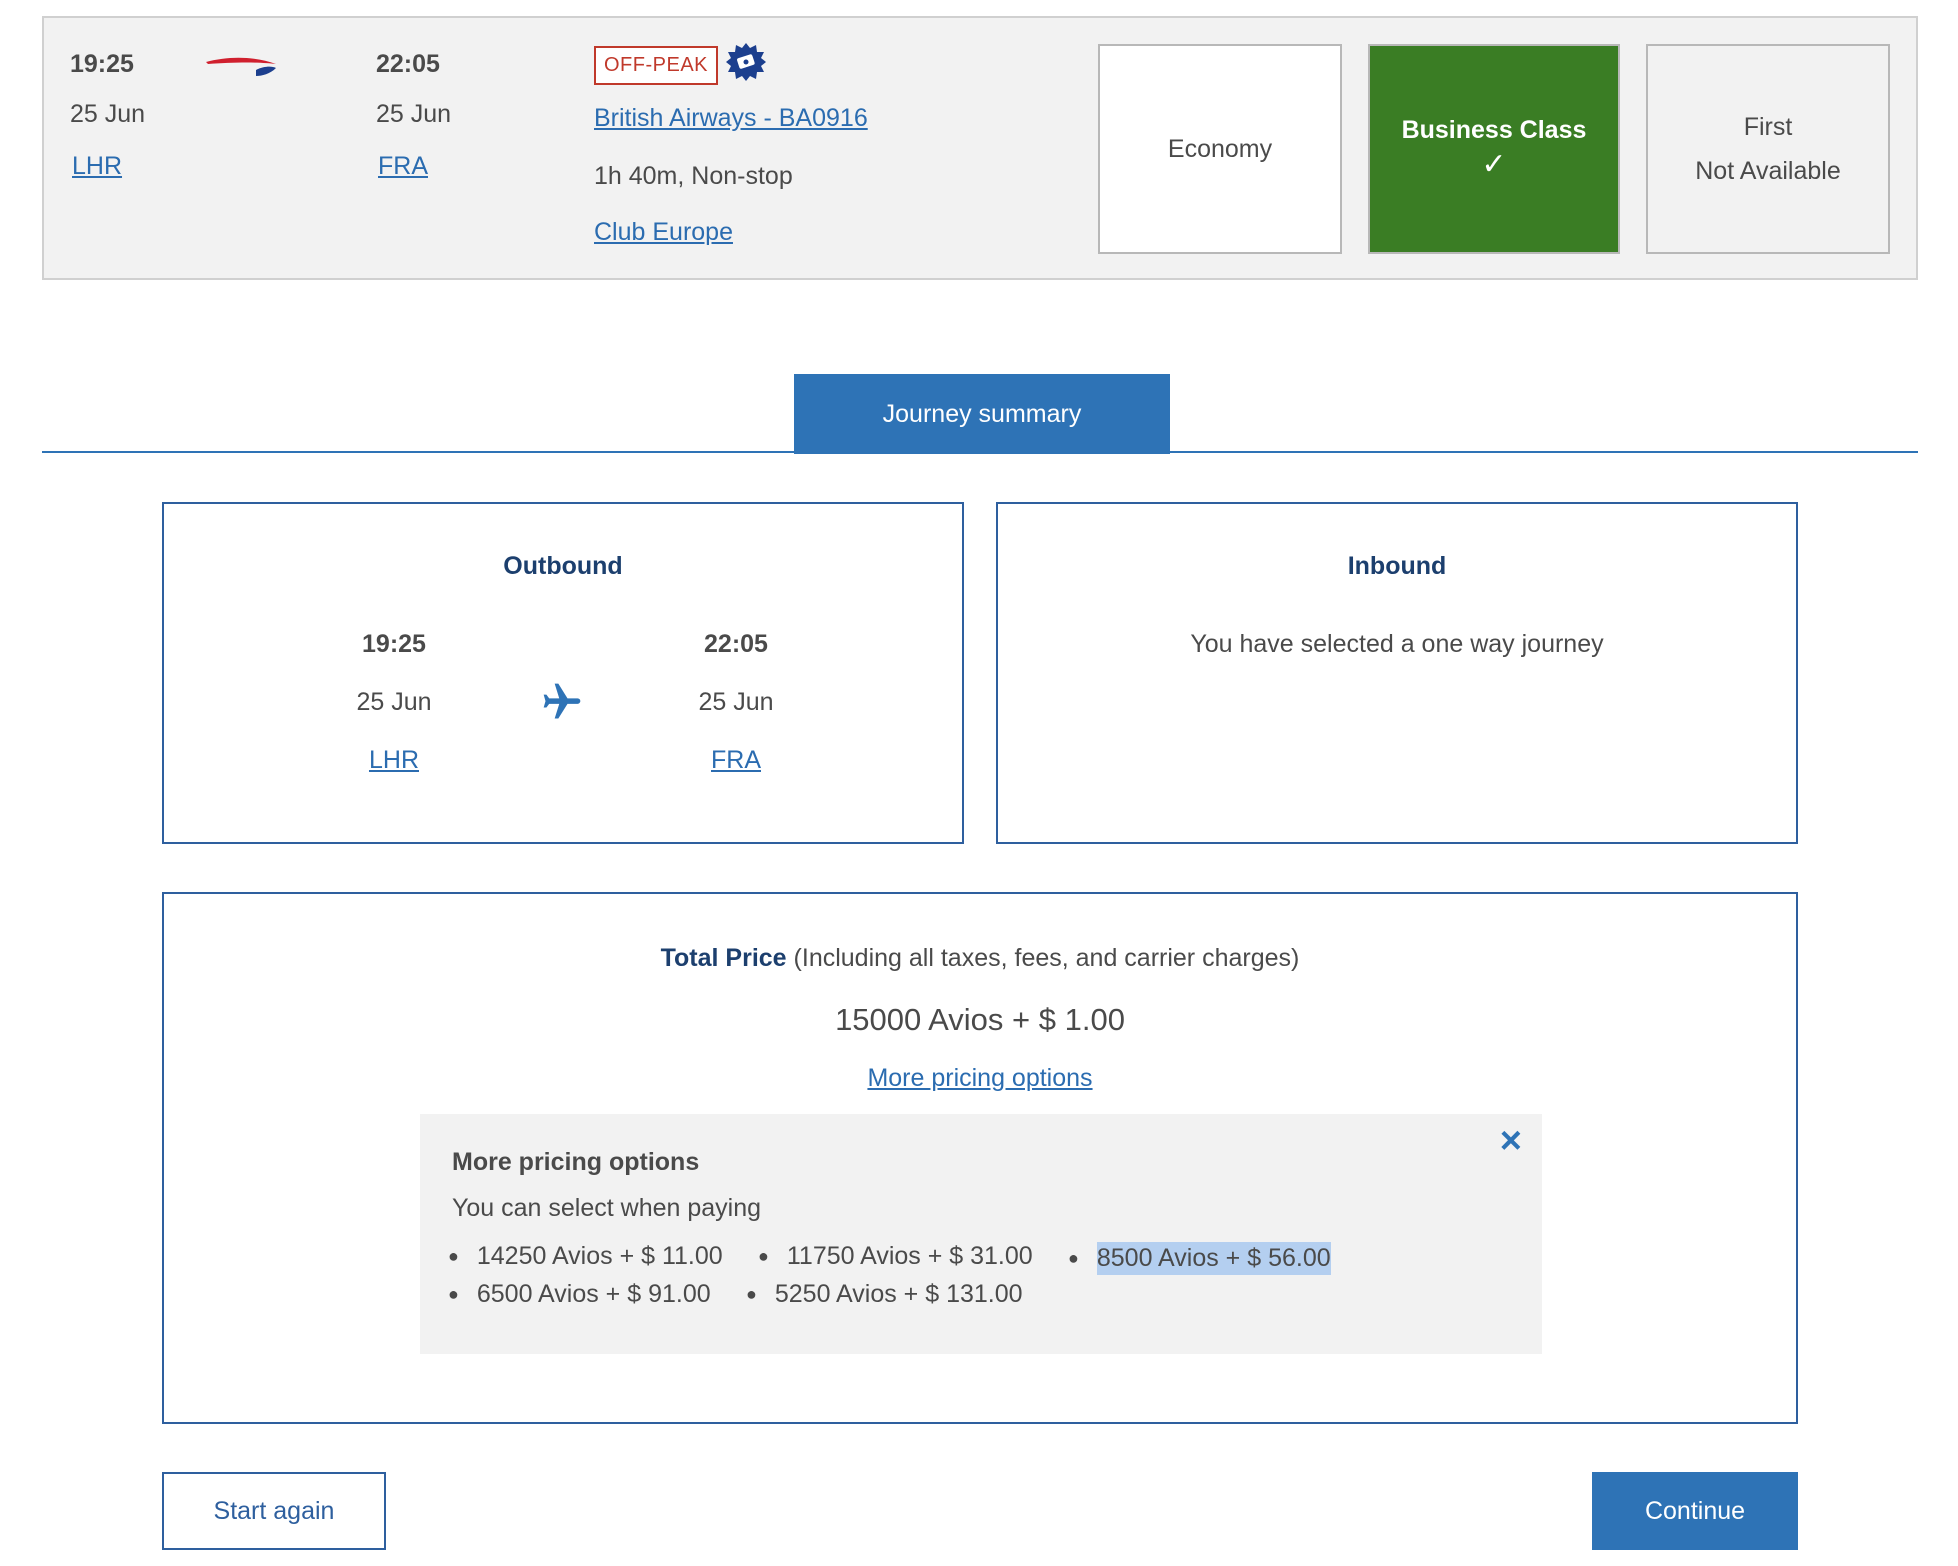 The image size is (1958, 1566). What do you see at coordinates (736, 644) in the screenshot?
I see `outbound-arrival-time: 22:05` at bounding box center [736, 644].